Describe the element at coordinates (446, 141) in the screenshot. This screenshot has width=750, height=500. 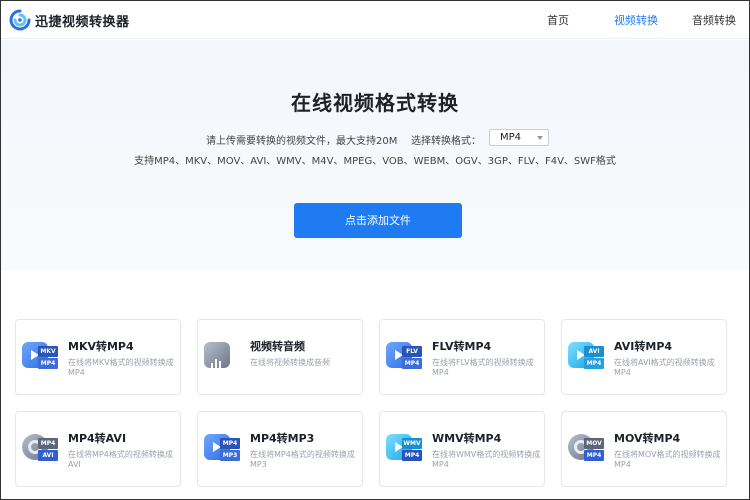
I see `format-label: 选择转换格式：` at that location.